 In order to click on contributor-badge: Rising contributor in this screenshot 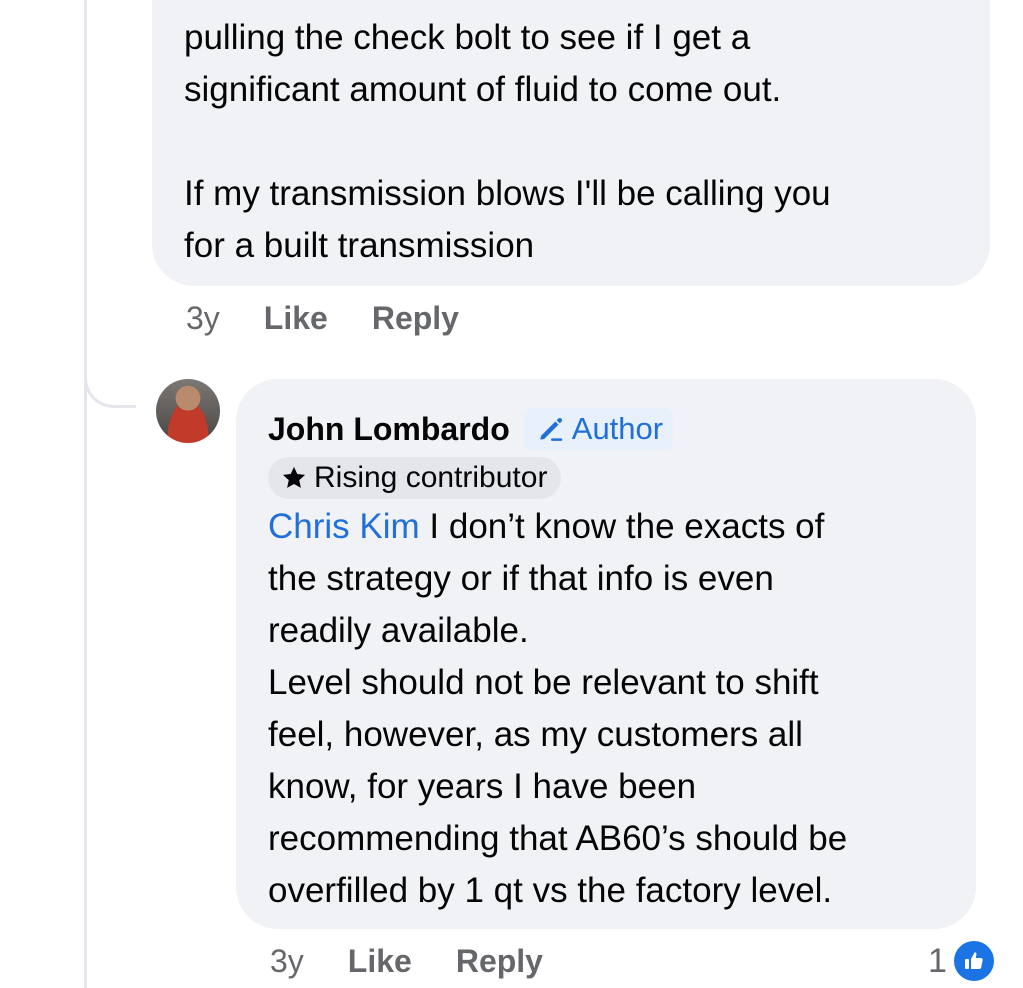, I will do `click(415, 478)`.